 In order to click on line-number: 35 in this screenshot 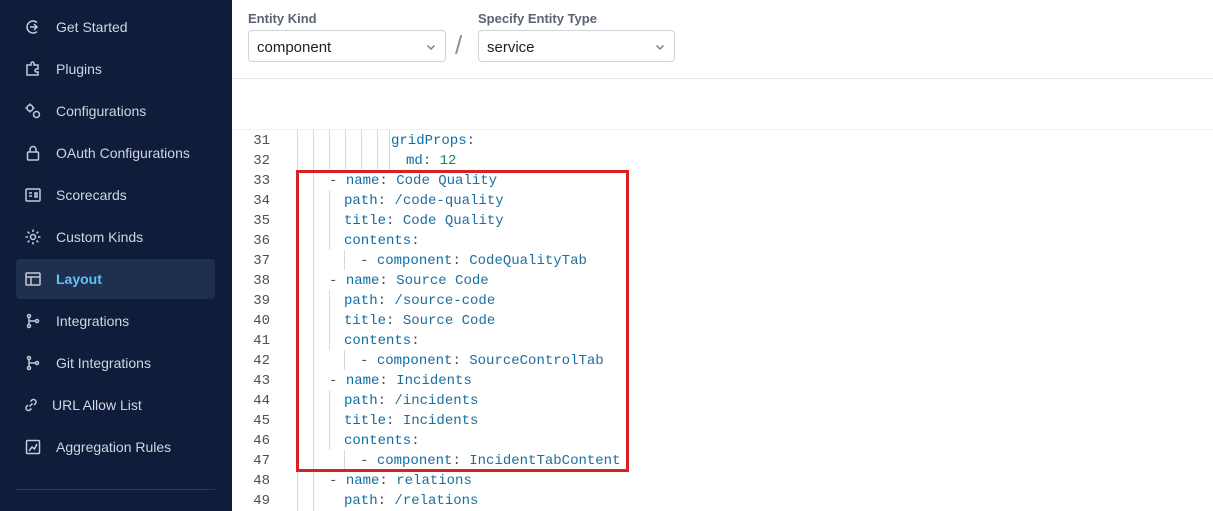, I will do `click(261, 221)`.